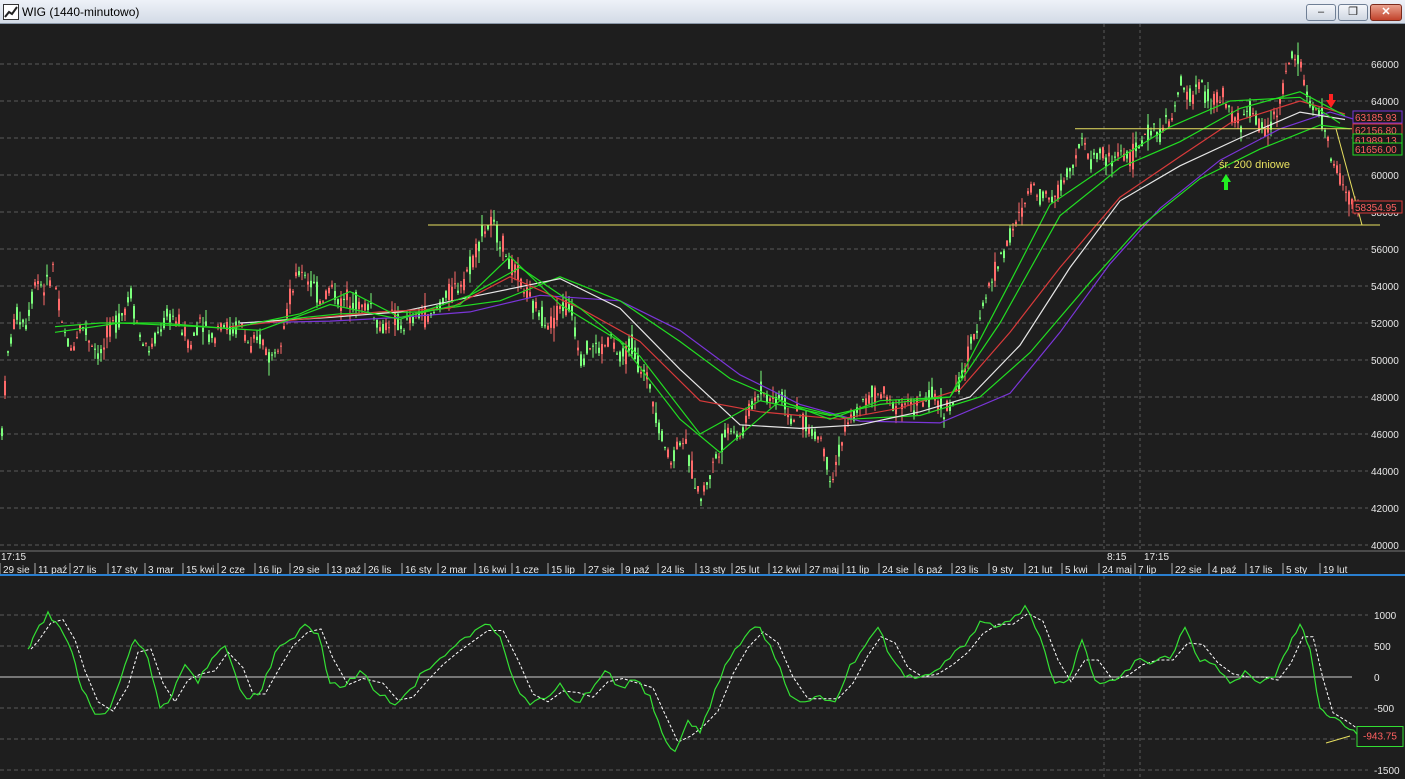  What do you see at coordinates (1380, 737) in the screenshot?
I see `osc-value-label: -943.75` at bounding box center [1380, 737].